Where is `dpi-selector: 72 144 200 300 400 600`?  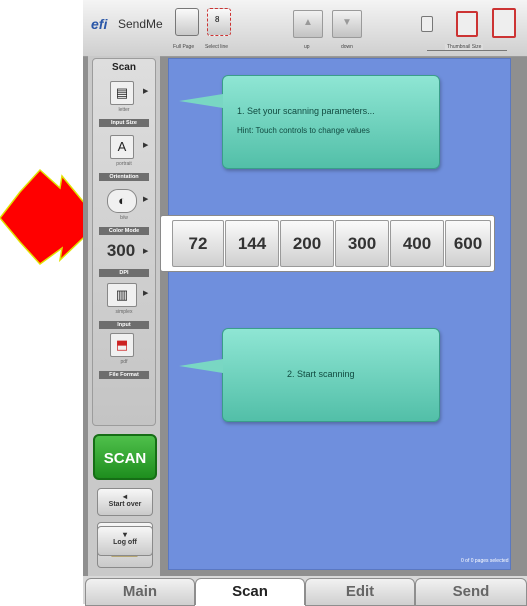
dpi-selector: 72 144 200 300 400 600 is located at coordinates (327, 243).